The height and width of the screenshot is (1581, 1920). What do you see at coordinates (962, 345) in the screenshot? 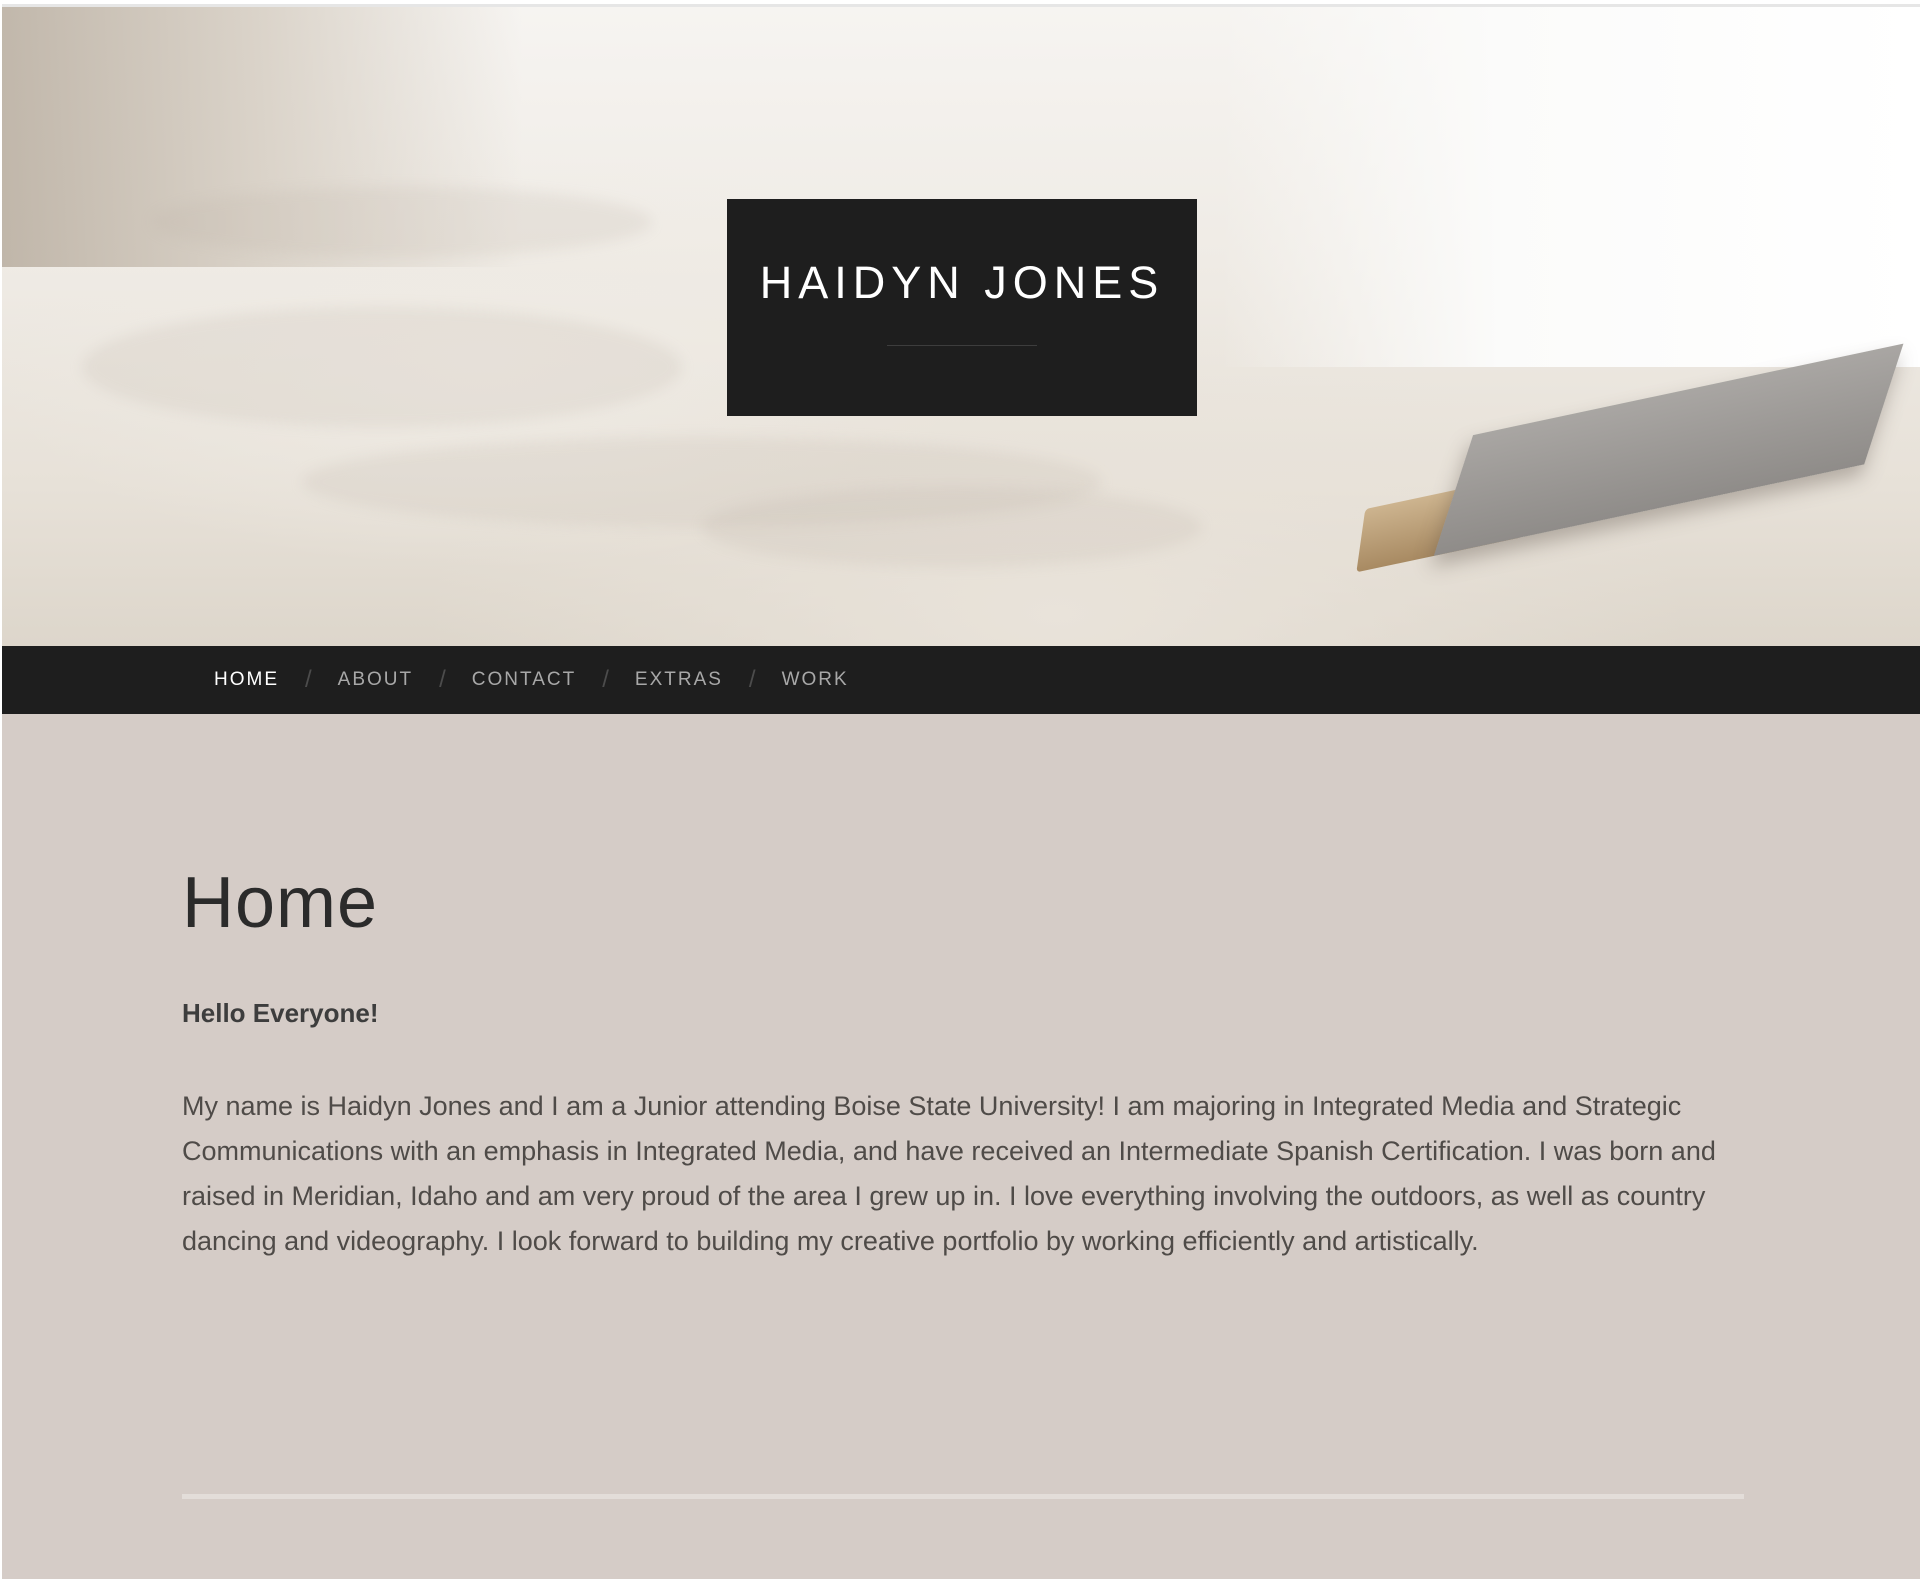
I see `title-underline` at bounding box center [962, 345].